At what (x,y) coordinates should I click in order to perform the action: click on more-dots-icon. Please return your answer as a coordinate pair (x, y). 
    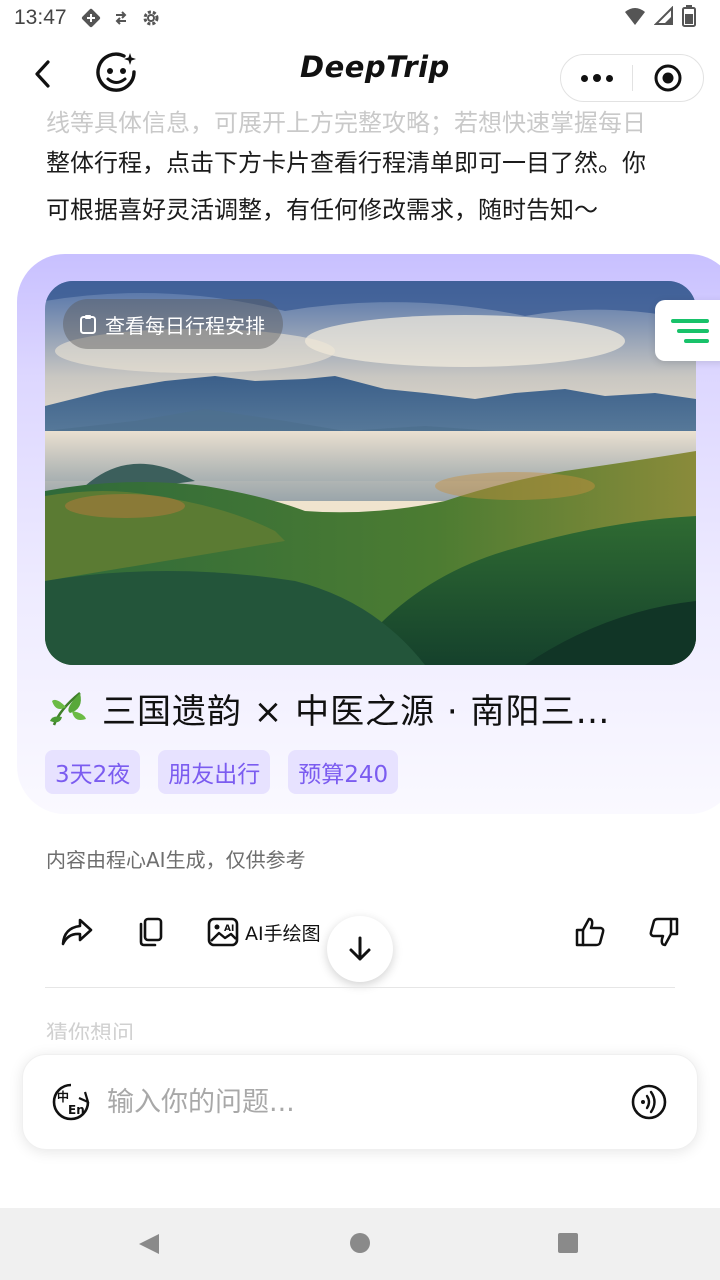
    Looking at the image, I should click on (584, 78).